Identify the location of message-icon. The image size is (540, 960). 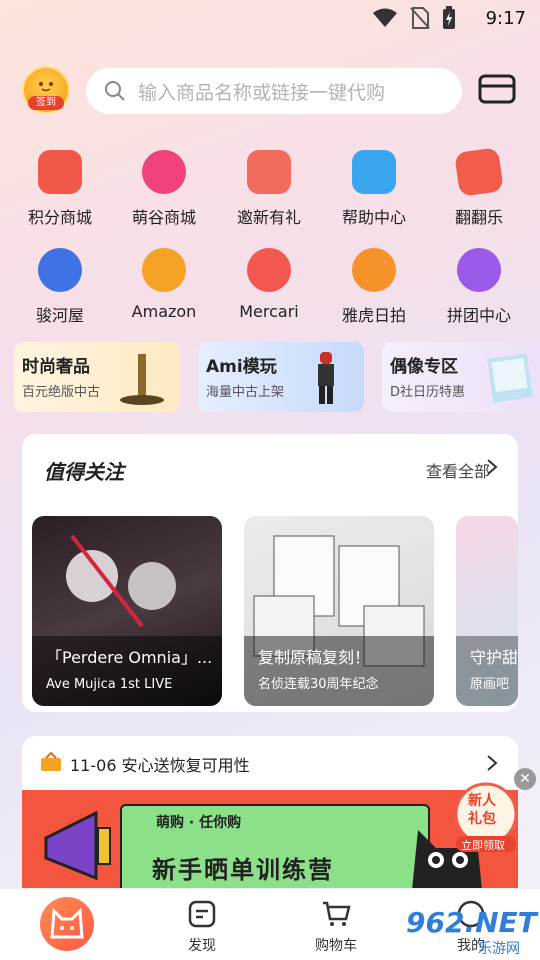
(497, 89).